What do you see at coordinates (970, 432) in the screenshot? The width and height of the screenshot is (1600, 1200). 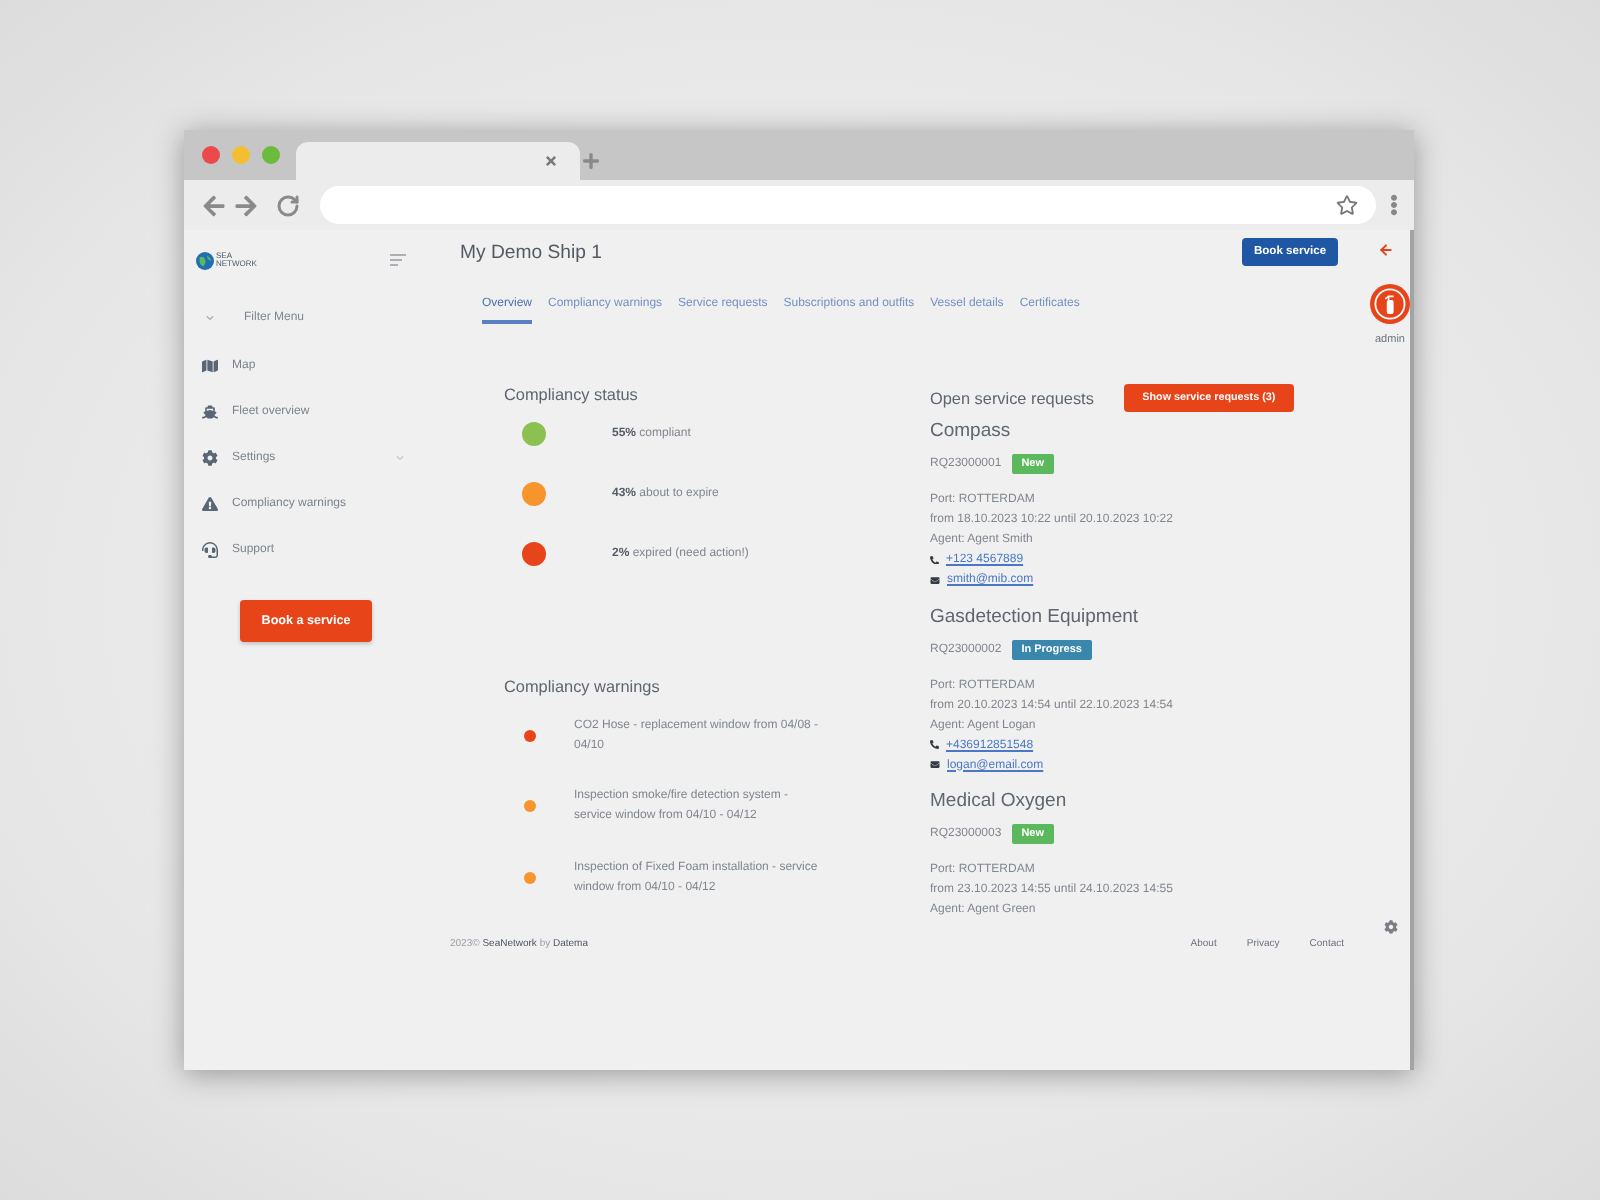 I see `request-title: Compass` at bounding box center [970, 432].